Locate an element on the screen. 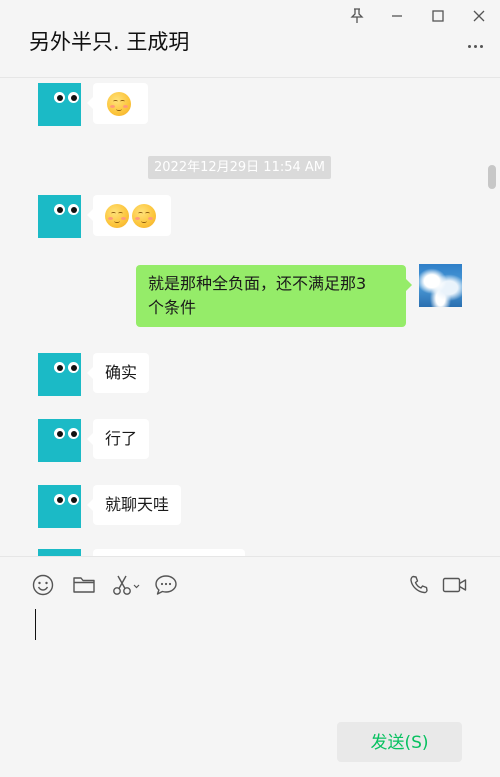  message-text-line: 个条件 is located at coordinates (172, 307).